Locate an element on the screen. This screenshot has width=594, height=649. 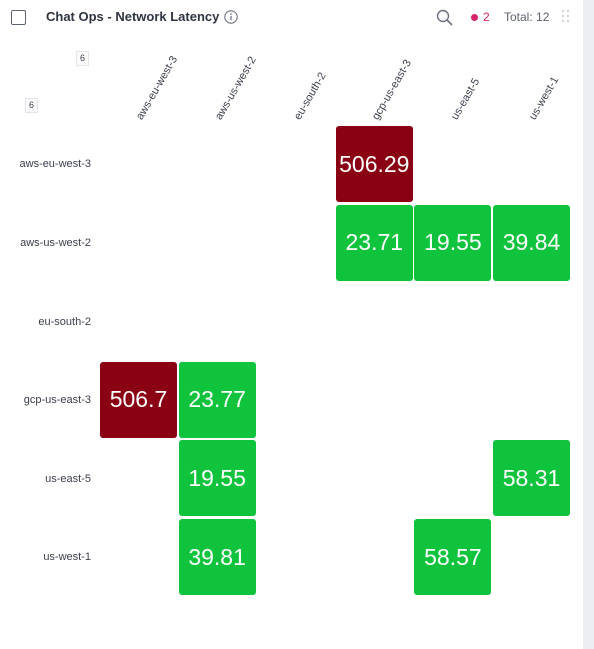
info-icon is located at coordinates (231, 17).